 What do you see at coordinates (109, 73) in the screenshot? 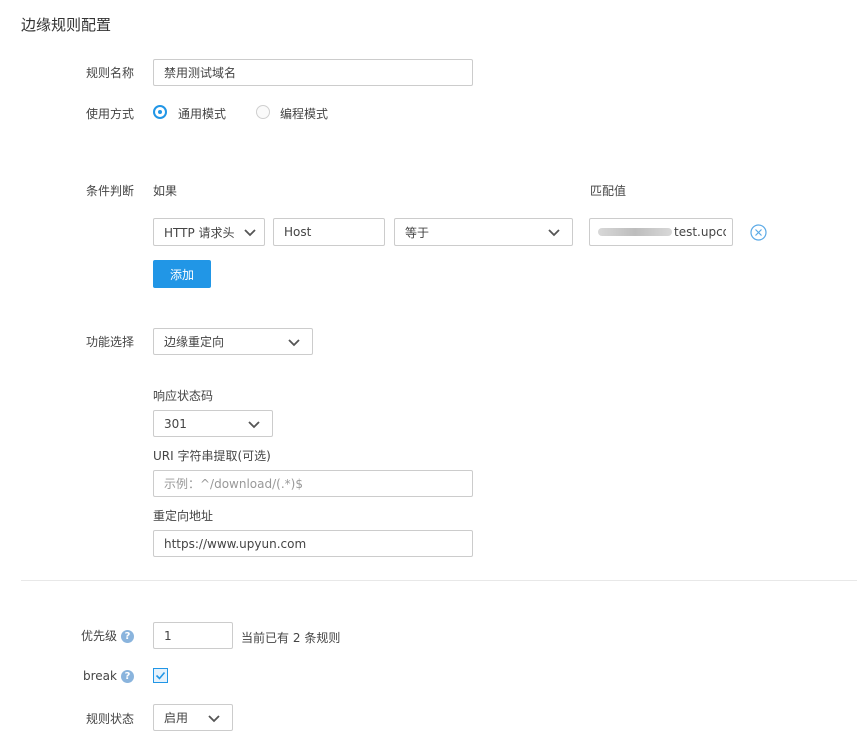
I see `rule-name-label: 规则名称` at bounding box center [109, 73].